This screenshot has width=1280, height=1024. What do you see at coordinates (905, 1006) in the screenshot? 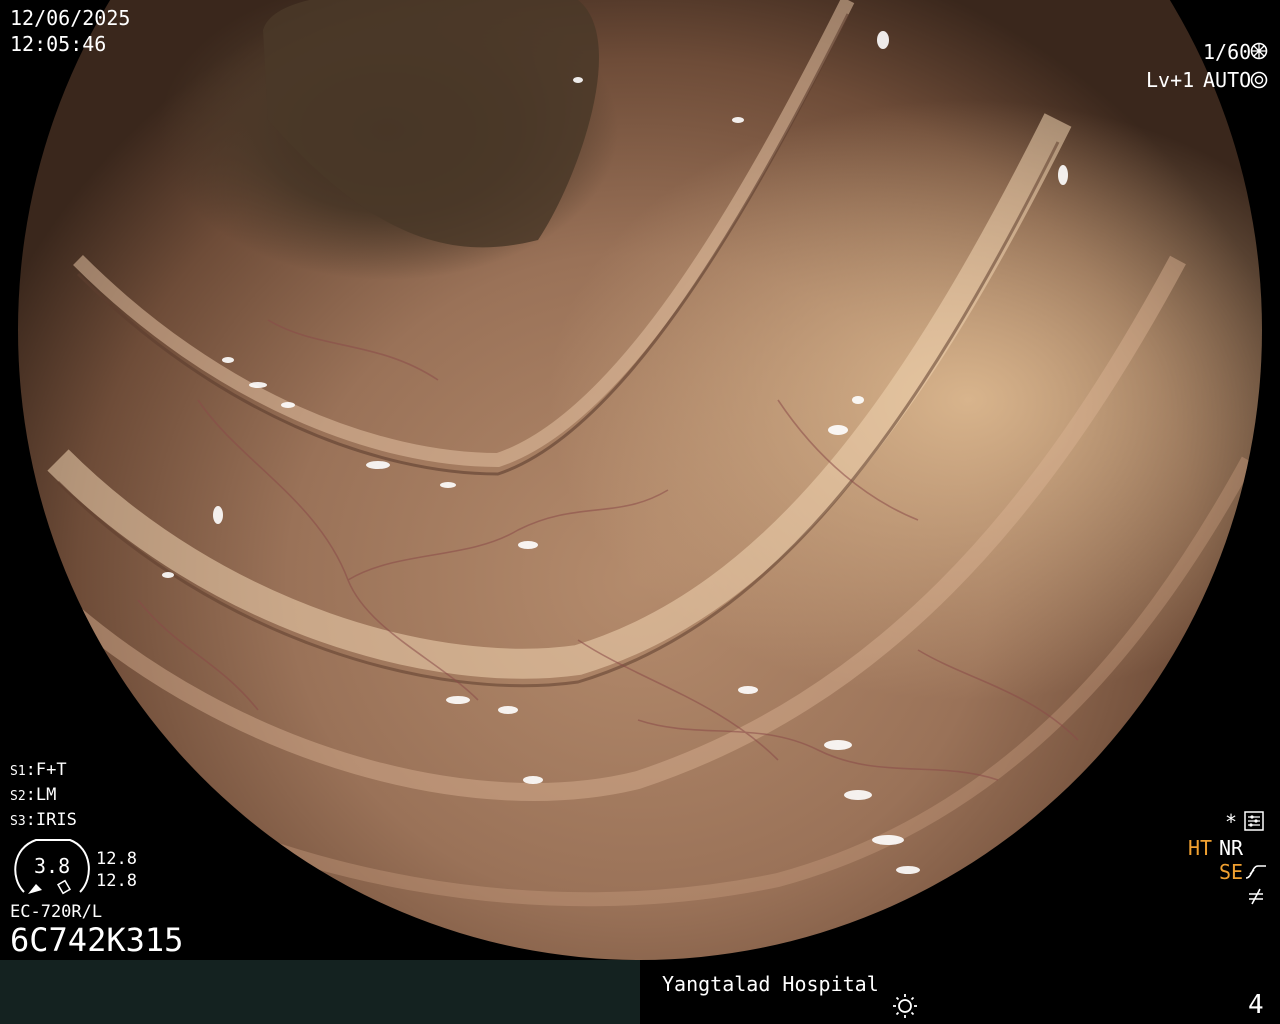
I see `light-icon` at bounding box center [905, 1006].